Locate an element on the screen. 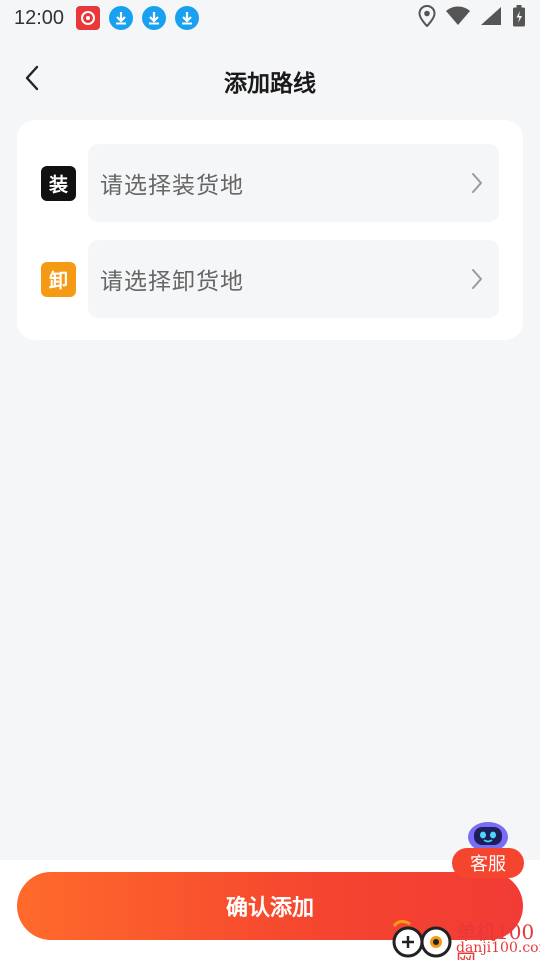 This screenshot has height=960, width=540. unloading-location-placeholder: 请选择卸货地 is located at coordinates (172, 282).